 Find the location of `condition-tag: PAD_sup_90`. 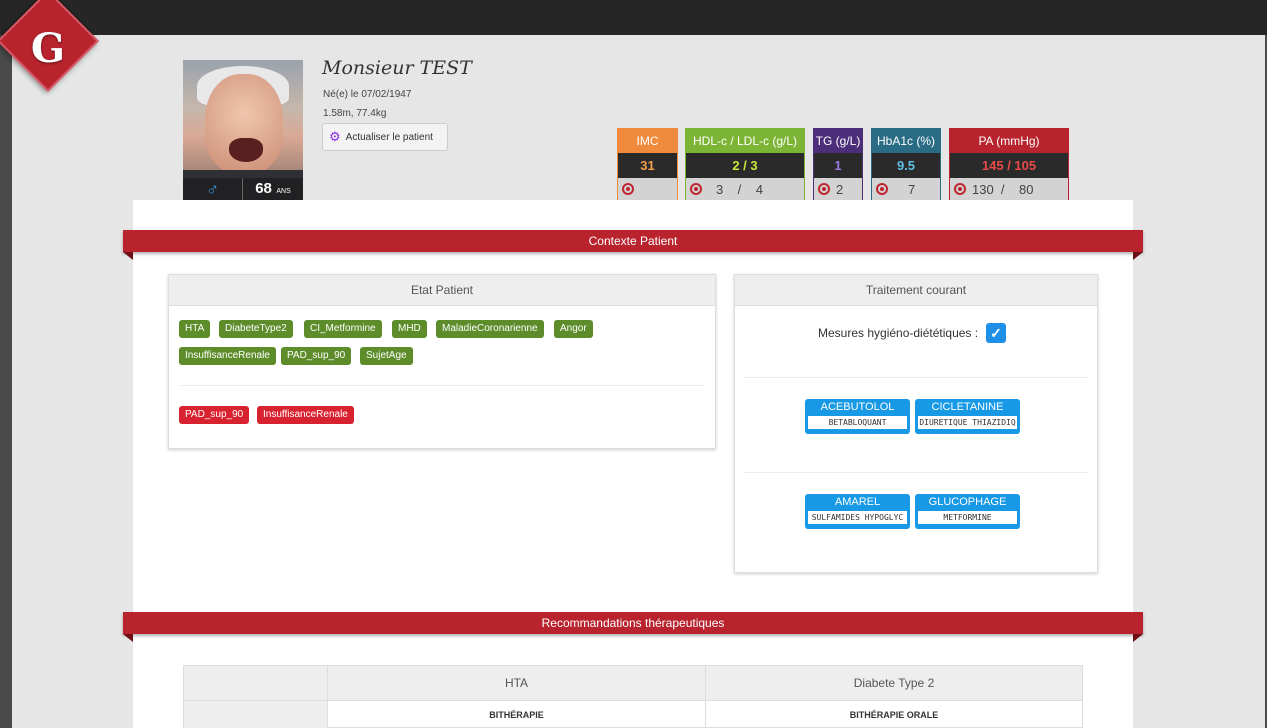

condition-tag: PAD_sup_90 is located at coordinates (316, 356).